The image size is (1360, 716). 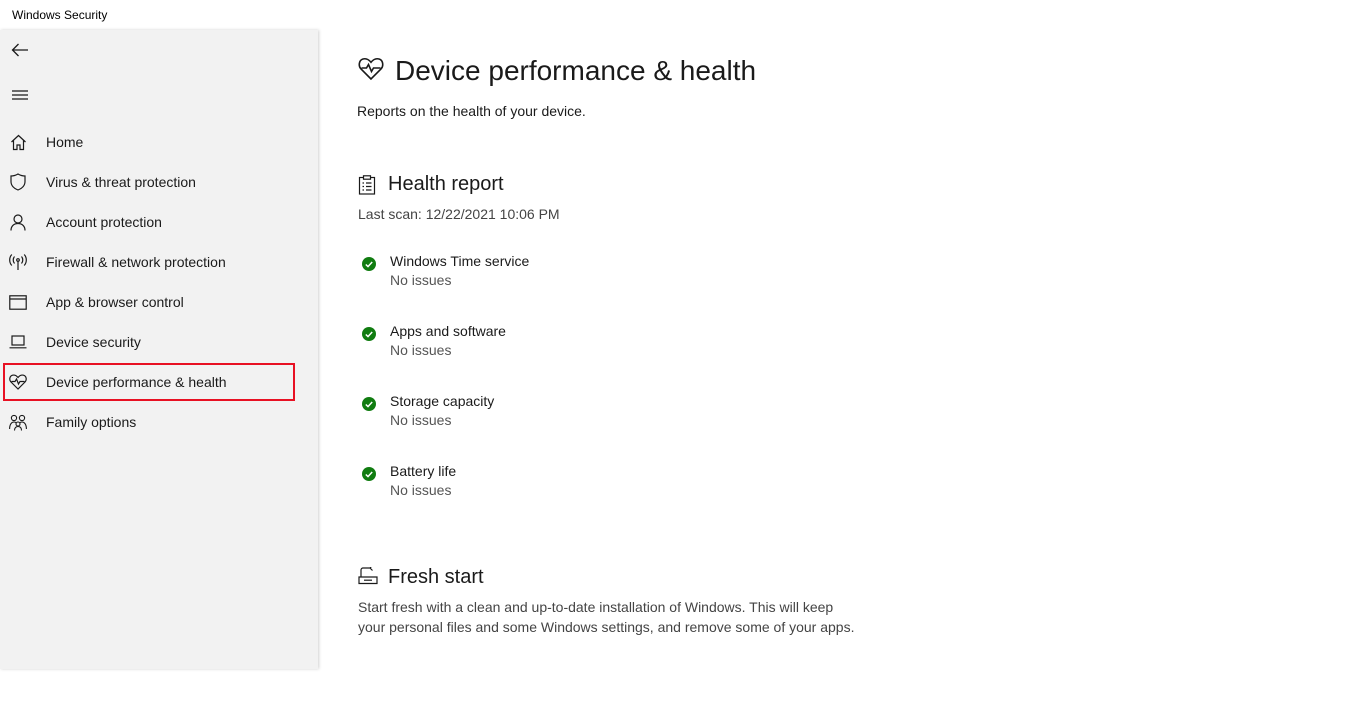 I want to click on sidebar-item-label: Family options, so click(x=91, y=422).